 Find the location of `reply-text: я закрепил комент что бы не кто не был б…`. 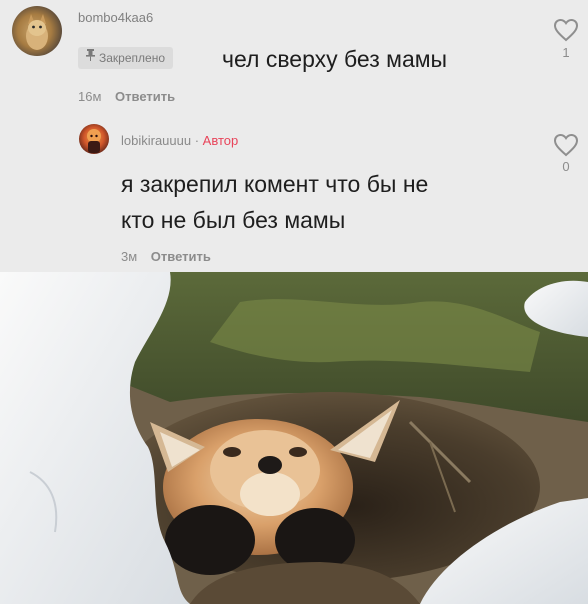

reply-text: я закрепил комент что бы не кто не был б… is located at coordinates (321, 202).